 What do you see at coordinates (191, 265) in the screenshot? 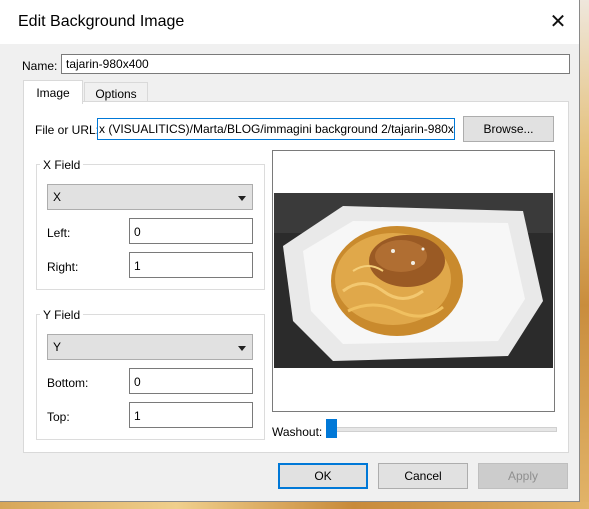
I see `right-input: 1` at bounding box center [191, 265].